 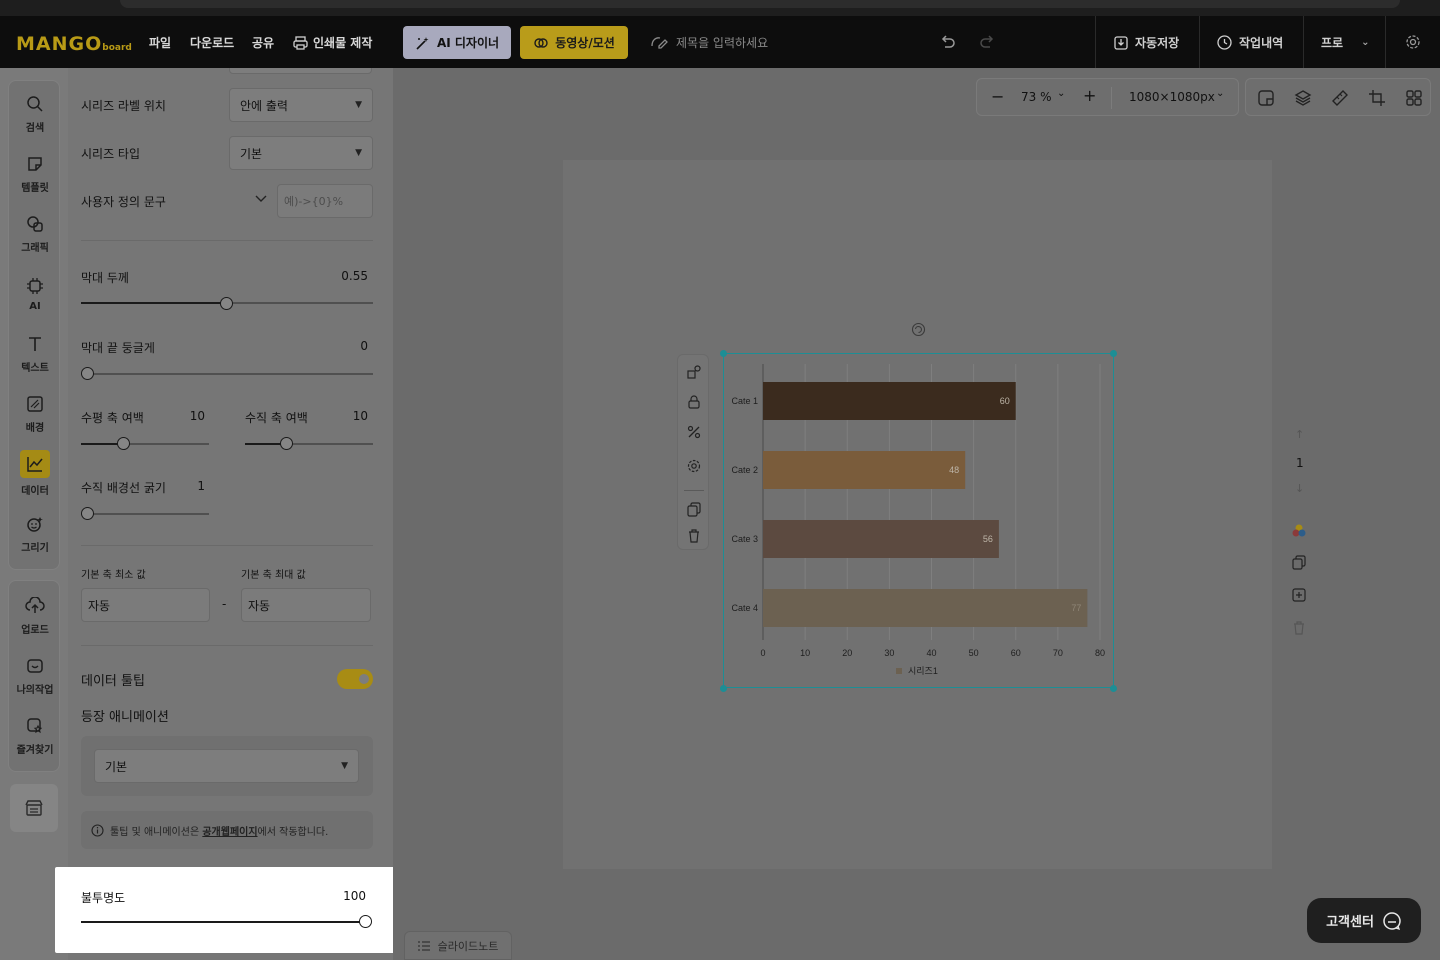 What do you see at coordinates (1036, 97) in the screenshot?
I see `zoom-level: 73 %` at bounding box center [1036, 97].